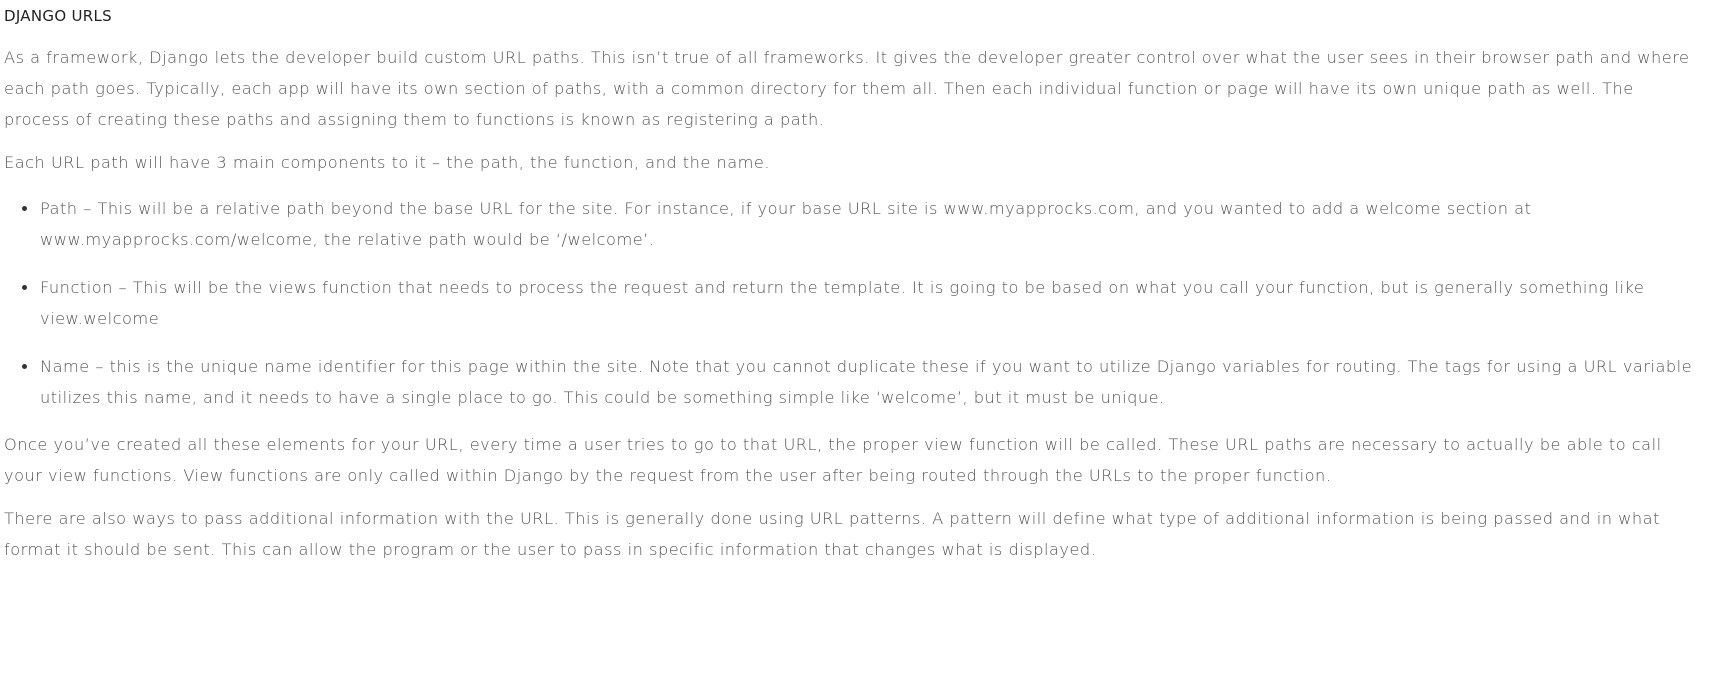 The width and height of the screenshot is (1709, 678). What do you see at coordinates (58, 16) in the screenshot?
I see `section-heading: DJANGO URLS` at bounding box center [58, 16].